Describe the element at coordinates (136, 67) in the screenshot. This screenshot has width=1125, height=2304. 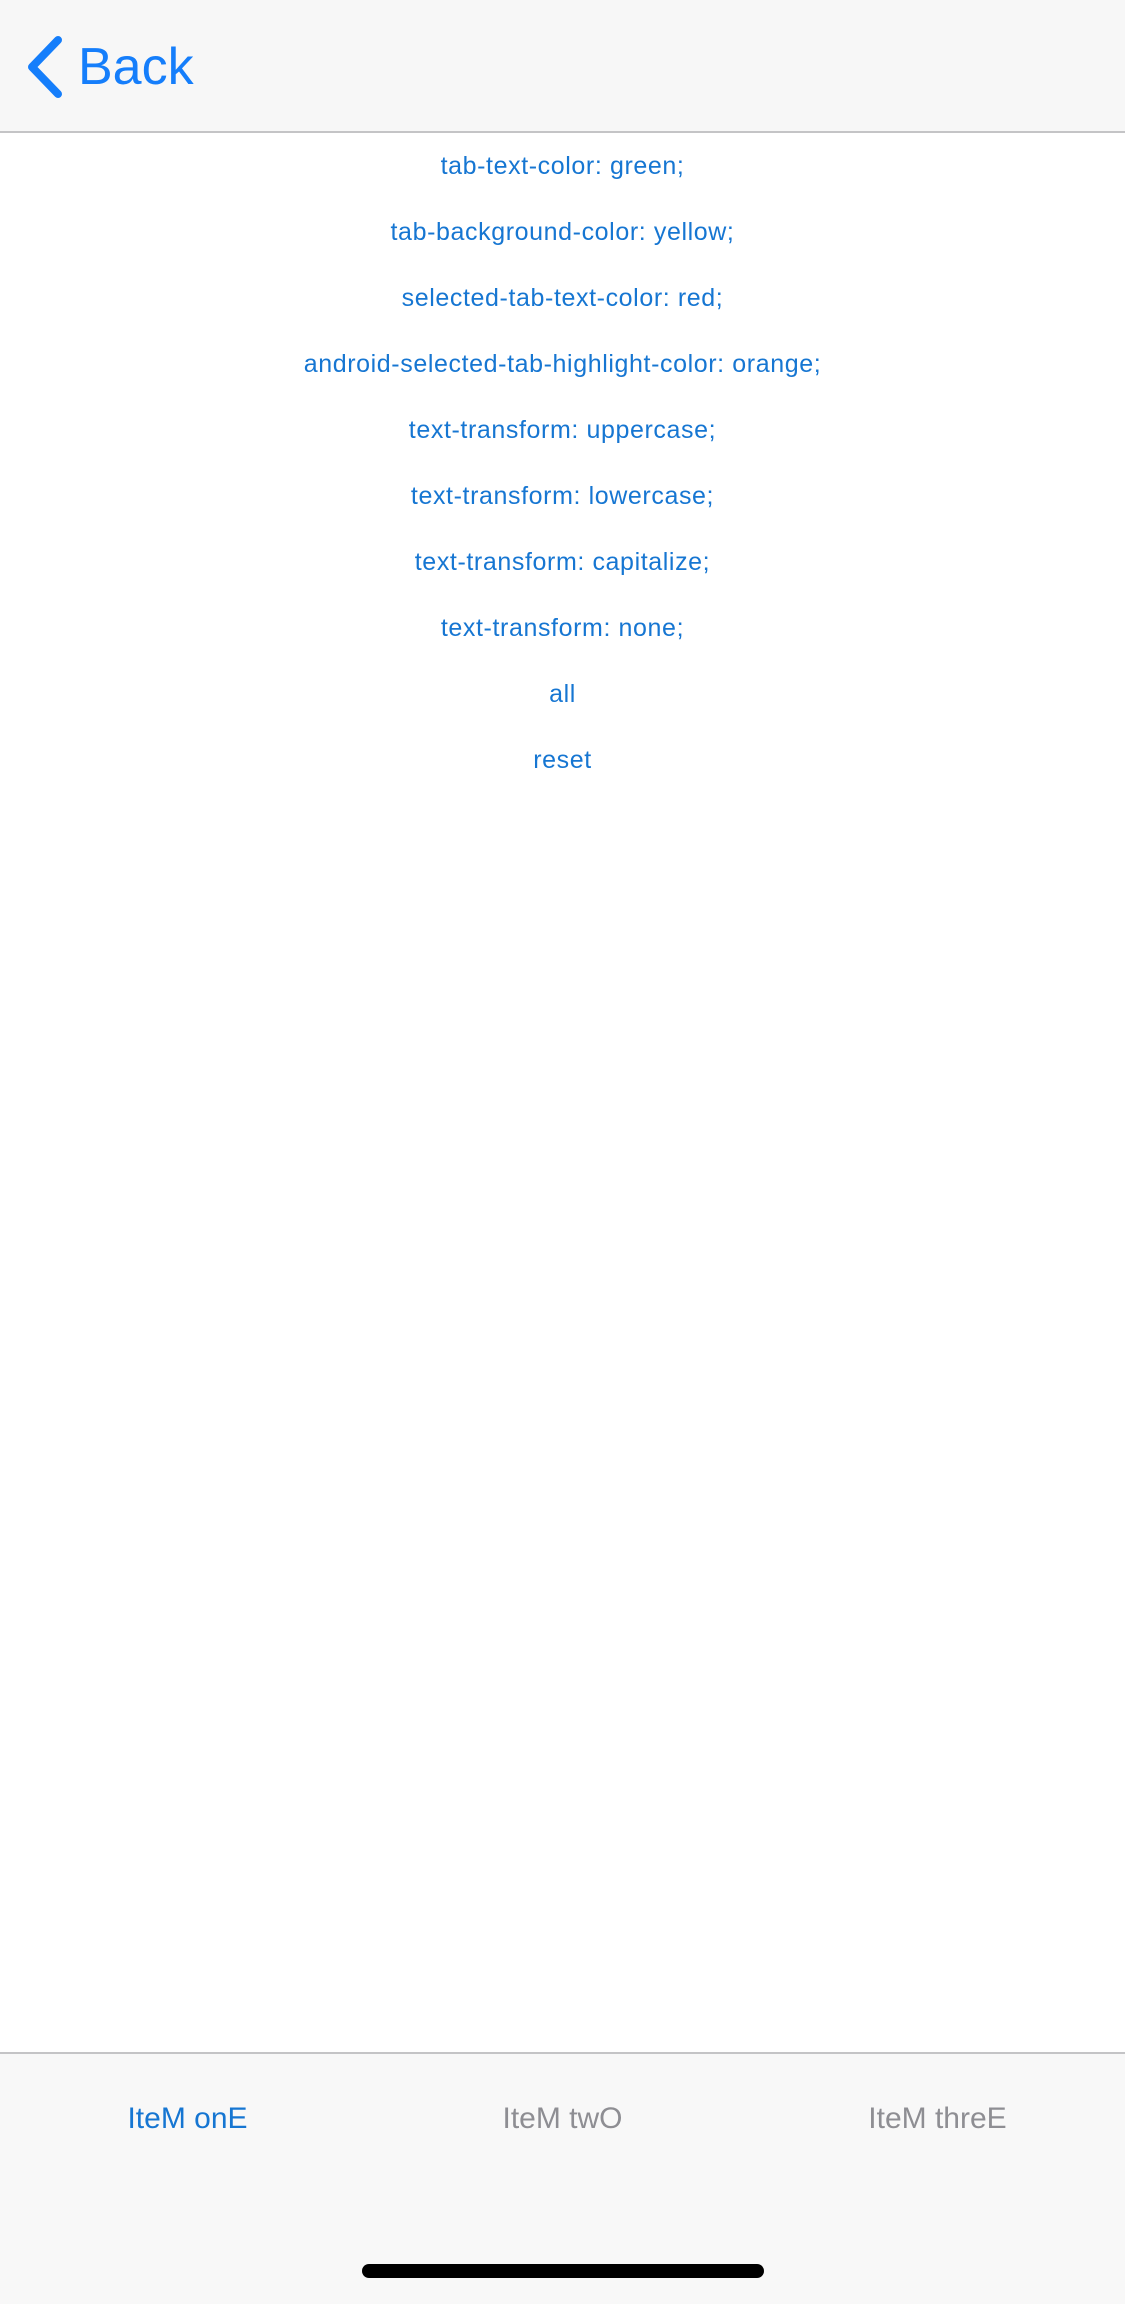
I see `back-label: Back` at that location.